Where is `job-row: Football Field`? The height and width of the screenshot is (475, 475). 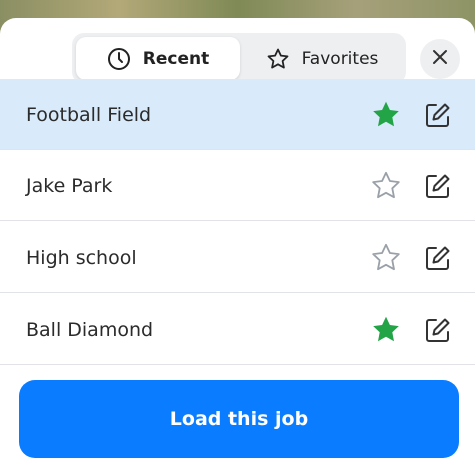 job-row: Football Field is located at coordinates (237, 114).